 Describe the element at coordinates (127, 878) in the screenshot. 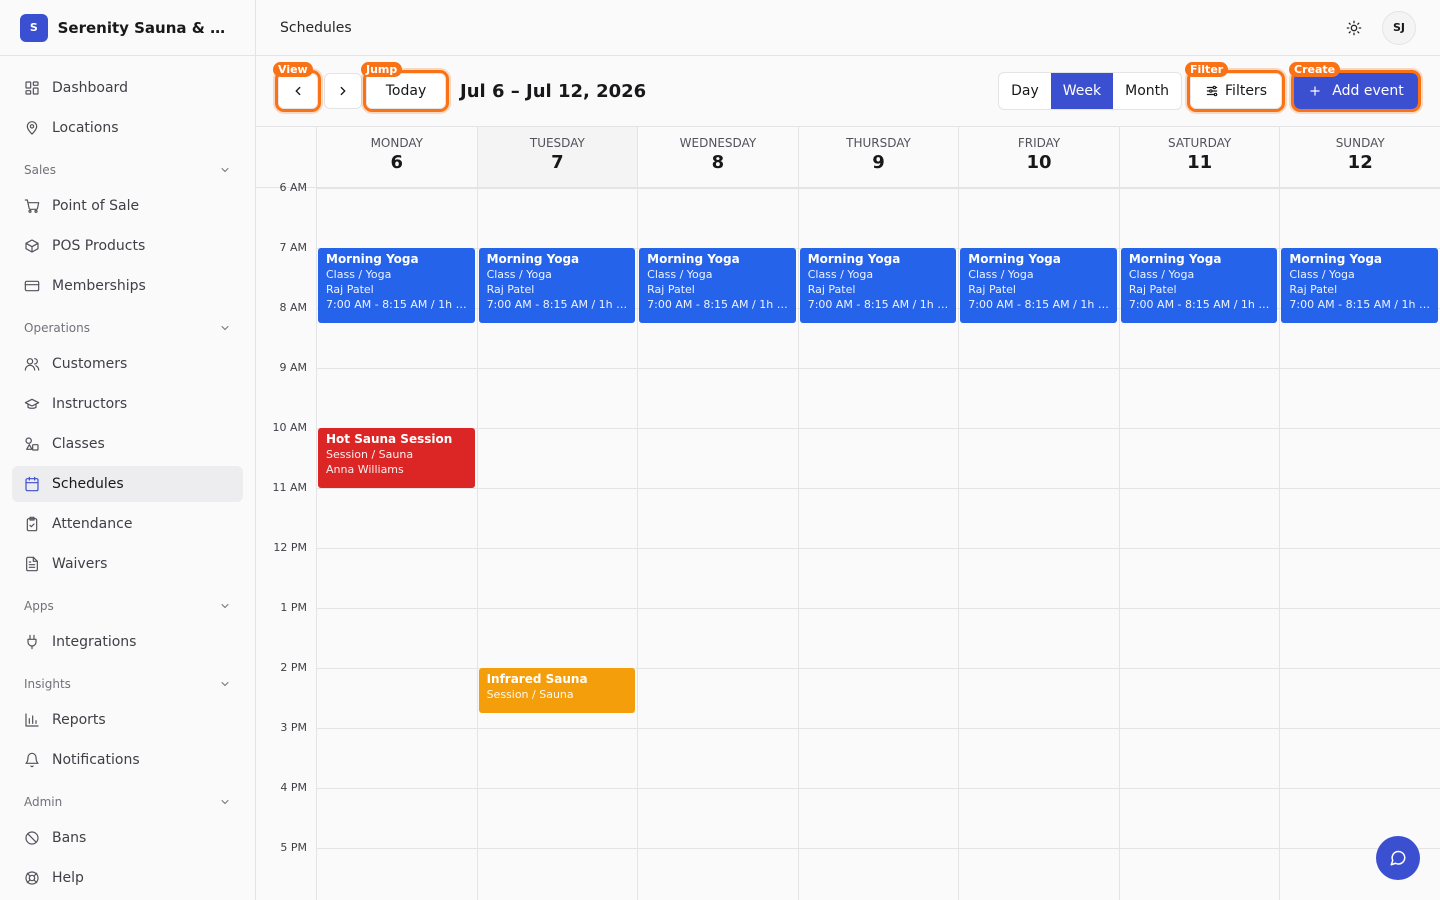

I see `sidebar-item-help: Help` at that location.